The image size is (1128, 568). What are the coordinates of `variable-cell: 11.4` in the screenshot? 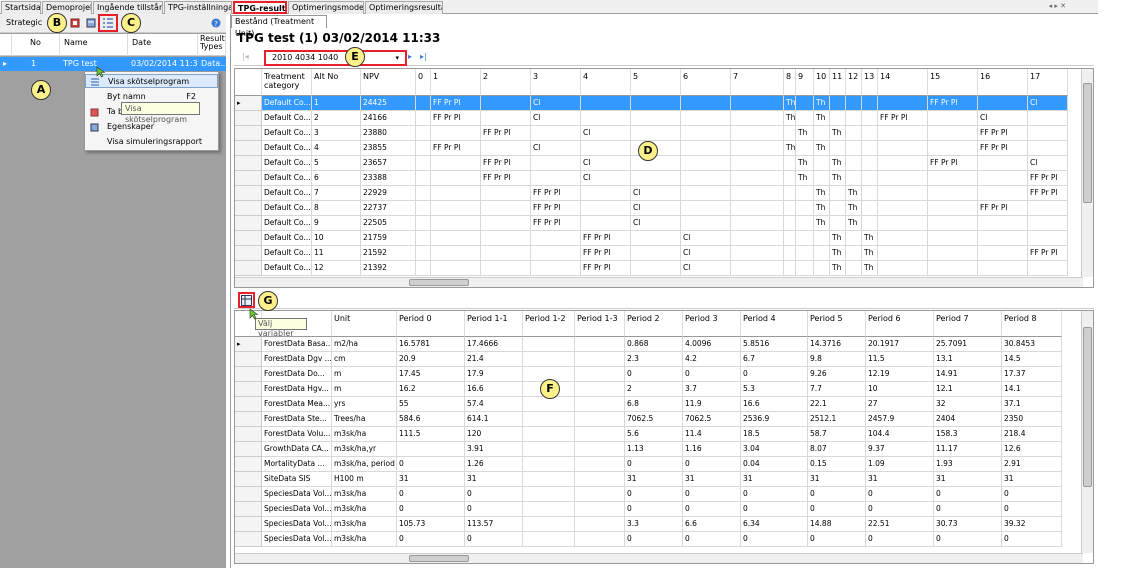 It's located at (712, 434).